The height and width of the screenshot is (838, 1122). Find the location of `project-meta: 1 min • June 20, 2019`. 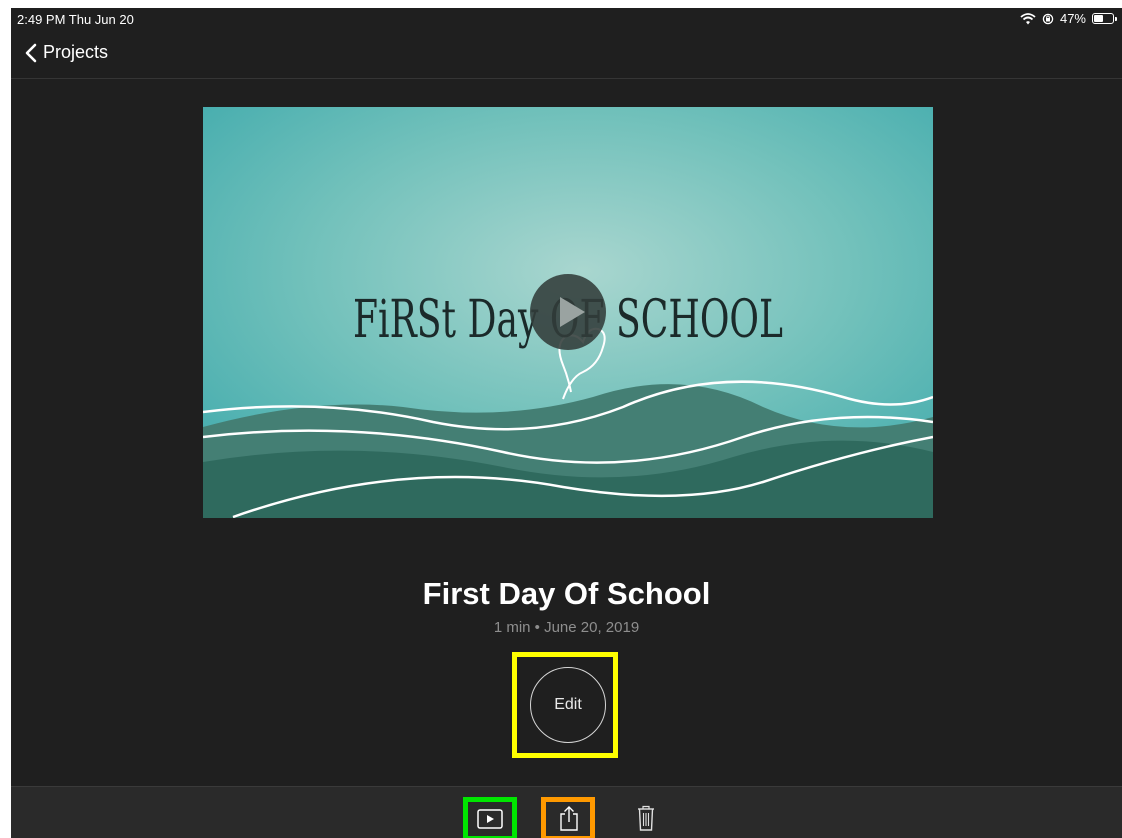

project-meta: 1 min • June 20, 2019 is located at coordinates (566, 627).